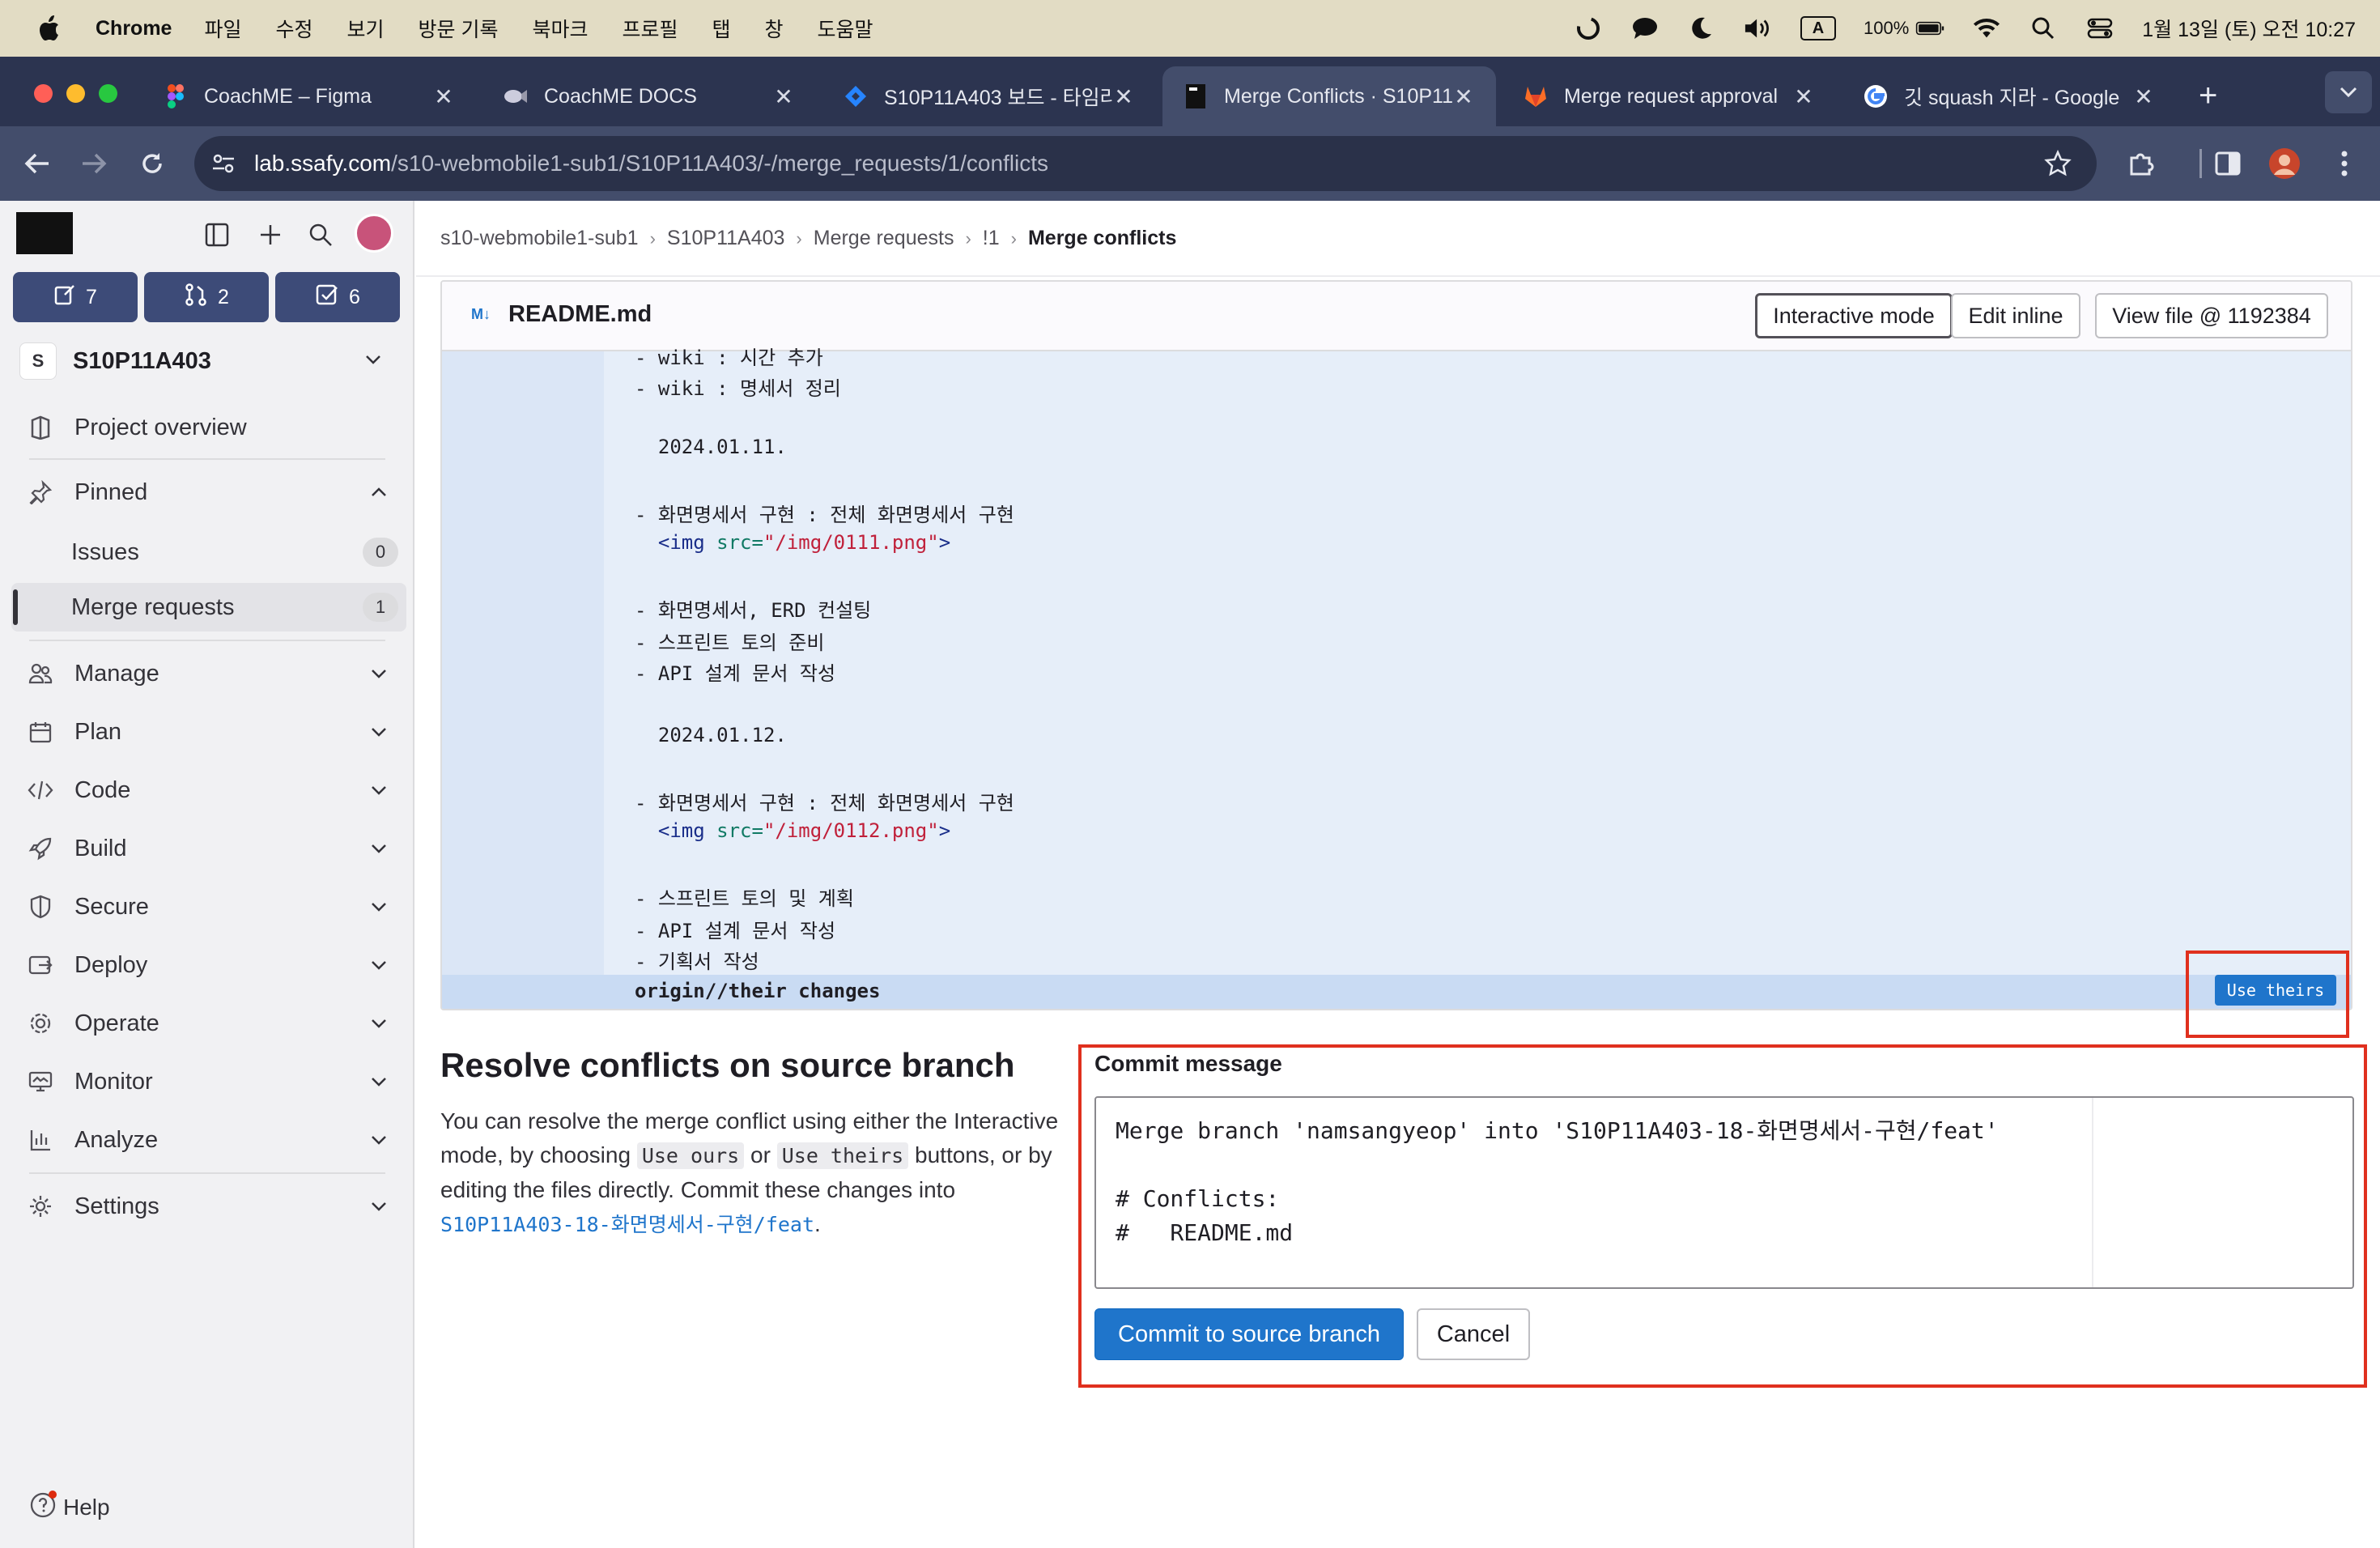  Describe the element at coordinates (366, 29) in the screenshot. I see `menu-view: 보기` at that location.